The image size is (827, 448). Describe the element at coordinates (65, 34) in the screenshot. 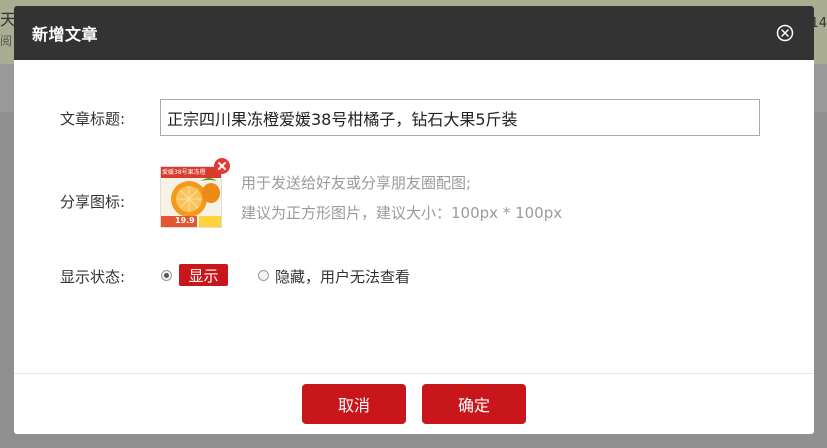

I see `dialog-title: 新增文章` at that location.